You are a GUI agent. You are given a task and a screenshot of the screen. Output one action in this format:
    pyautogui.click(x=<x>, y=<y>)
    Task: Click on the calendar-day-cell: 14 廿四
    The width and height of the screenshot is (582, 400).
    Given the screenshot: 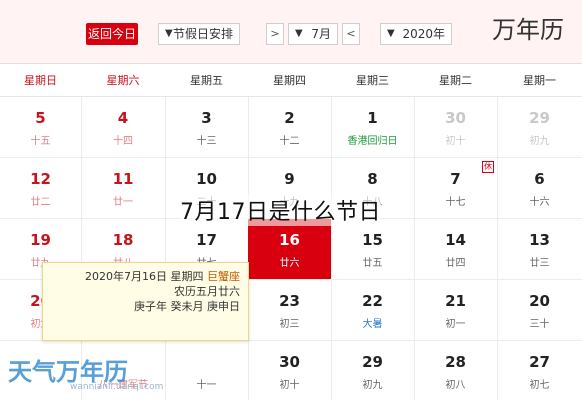 What is the action you would take?
    pyautogui.click(x=455, y=249)
    